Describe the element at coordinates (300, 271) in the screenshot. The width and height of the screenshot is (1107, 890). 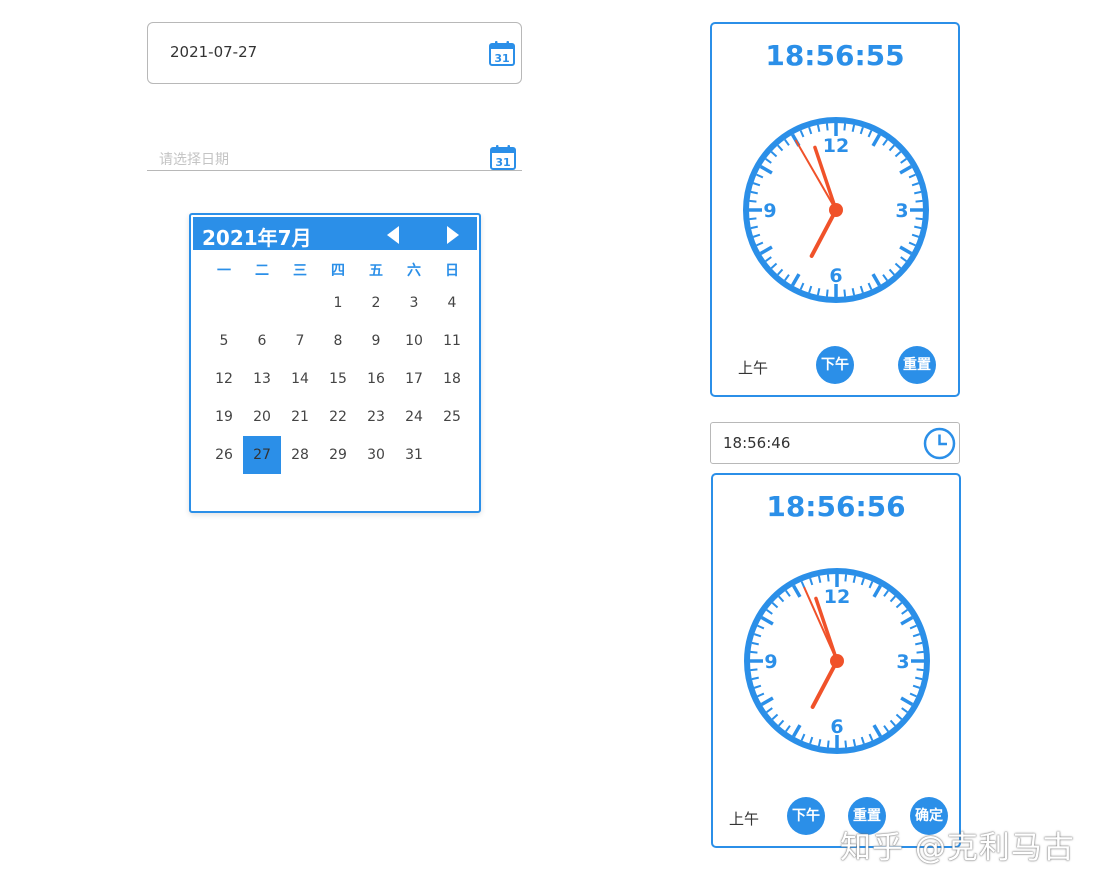
I see `weekday-label: 三` at that location.